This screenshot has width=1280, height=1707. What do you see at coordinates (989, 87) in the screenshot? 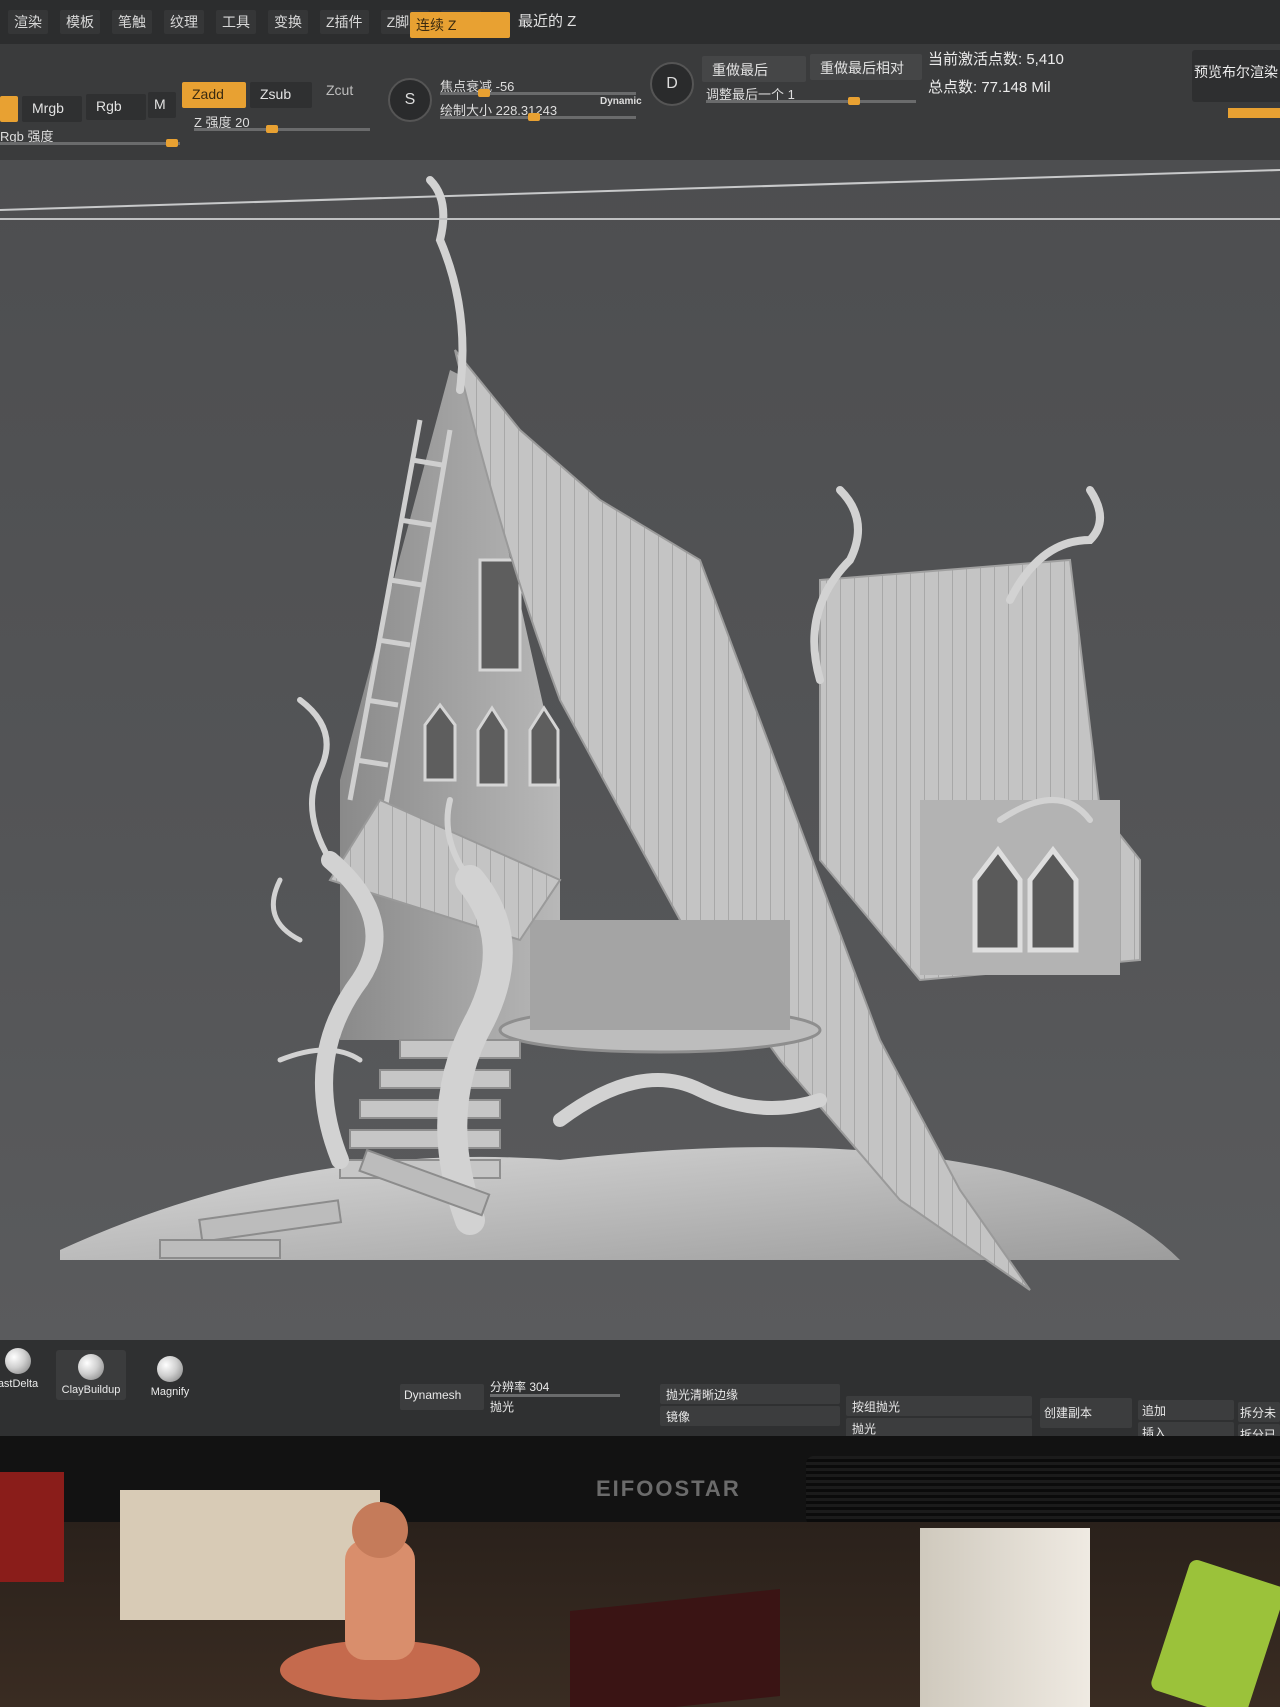
I see `total-points-readout: 总点数: 77.148 Mil` at bounding box center [989, 87].